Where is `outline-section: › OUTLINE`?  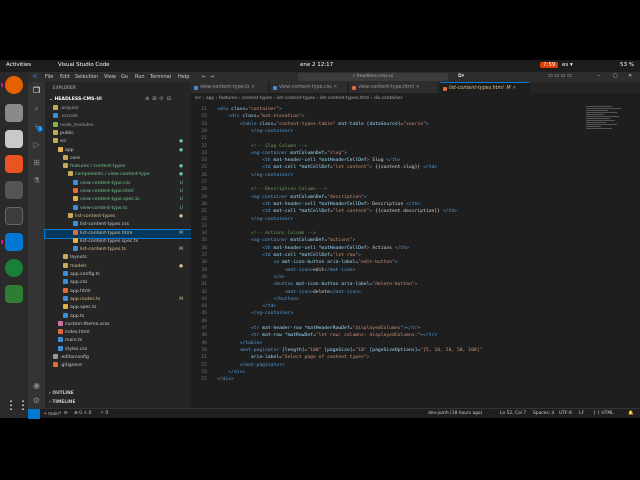
outline-section: › OUTLINE is located at coordinates (61, 393).